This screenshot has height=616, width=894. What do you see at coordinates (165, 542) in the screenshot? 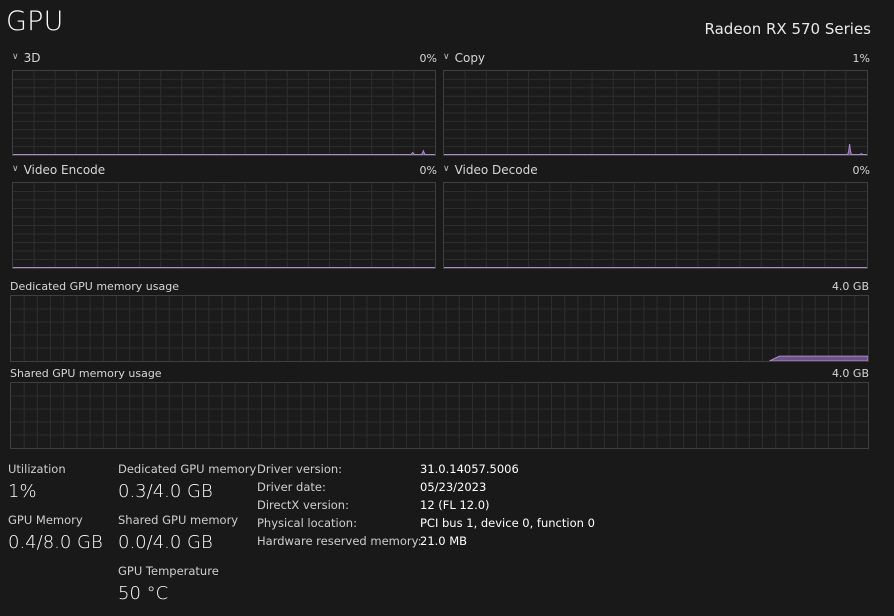
I see `shared-memory-value: 0.0/4.0 GB` at bounding box center [165, 542].